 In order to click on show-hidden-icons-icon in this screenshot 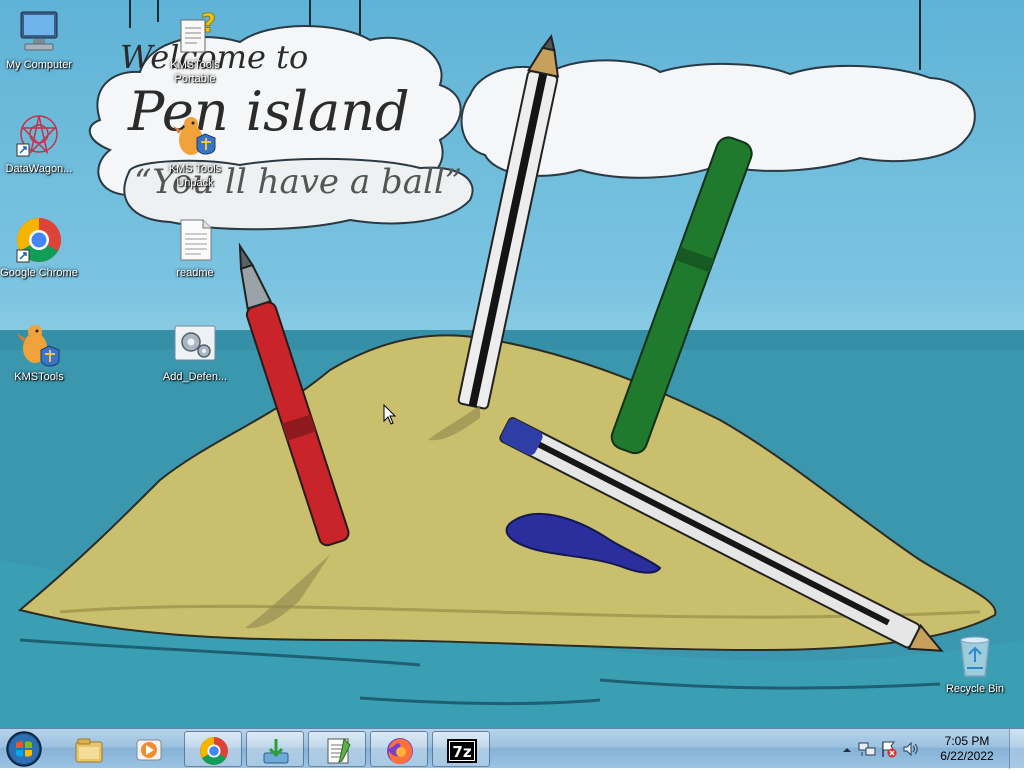, I will do `click(847, 750)`.